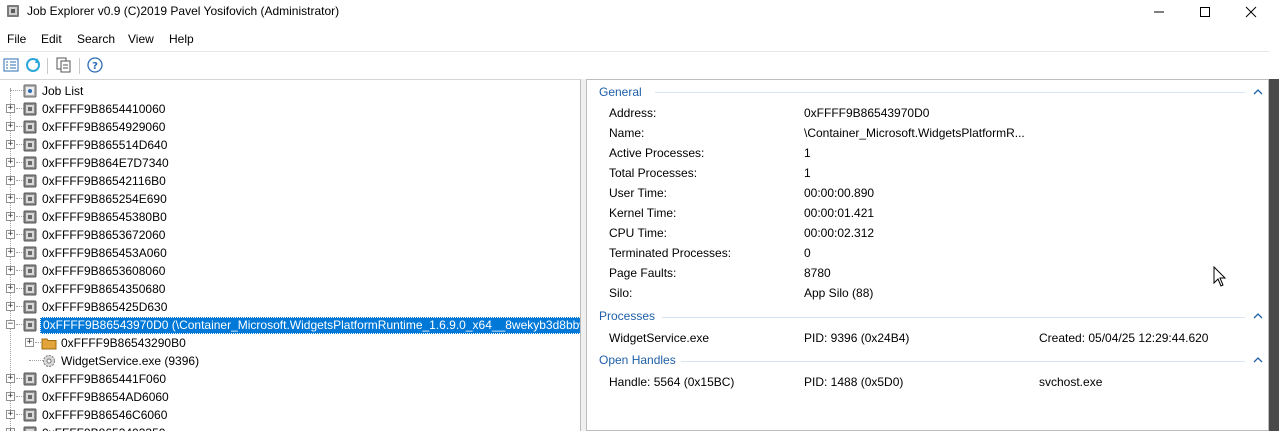 The width and height of the screenshot is (1279, 431). I want to click on group-header-processes: Processes, so click(627, 316).